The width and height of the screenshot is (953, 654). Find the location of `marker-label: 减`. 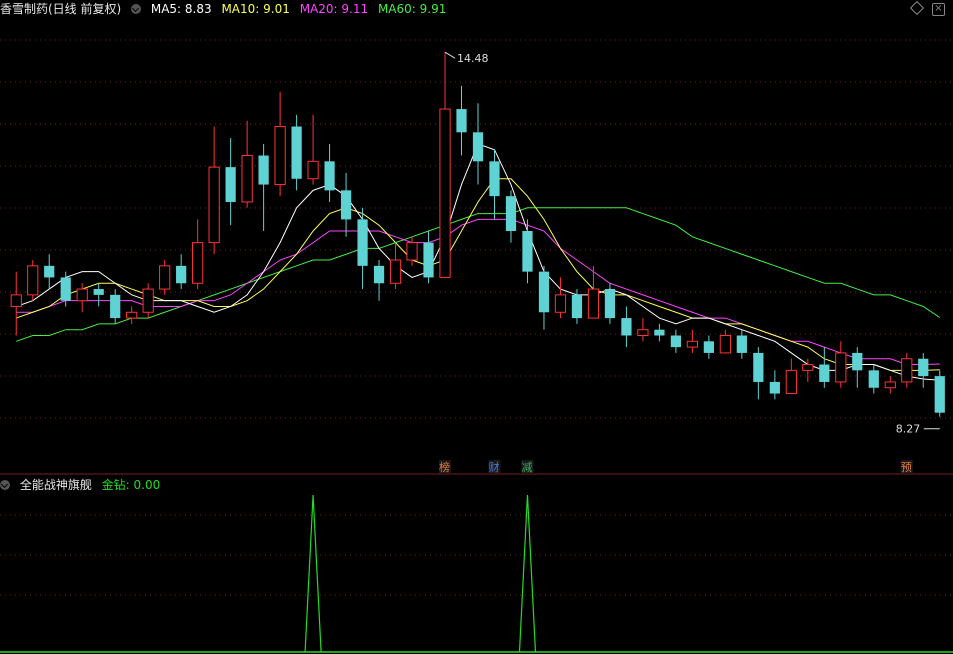

marker-label: 减 is located at coordinates (526, 467).